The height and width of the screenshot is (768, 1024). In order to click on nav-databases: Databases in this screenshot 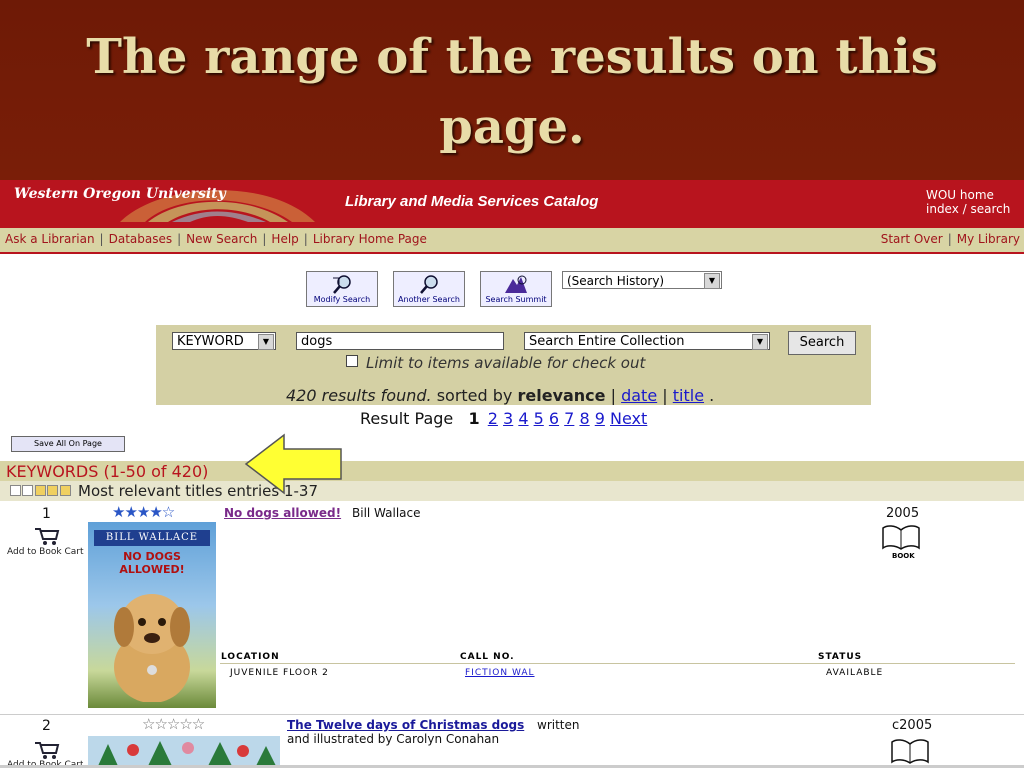, I will do `click(141, 239)`.